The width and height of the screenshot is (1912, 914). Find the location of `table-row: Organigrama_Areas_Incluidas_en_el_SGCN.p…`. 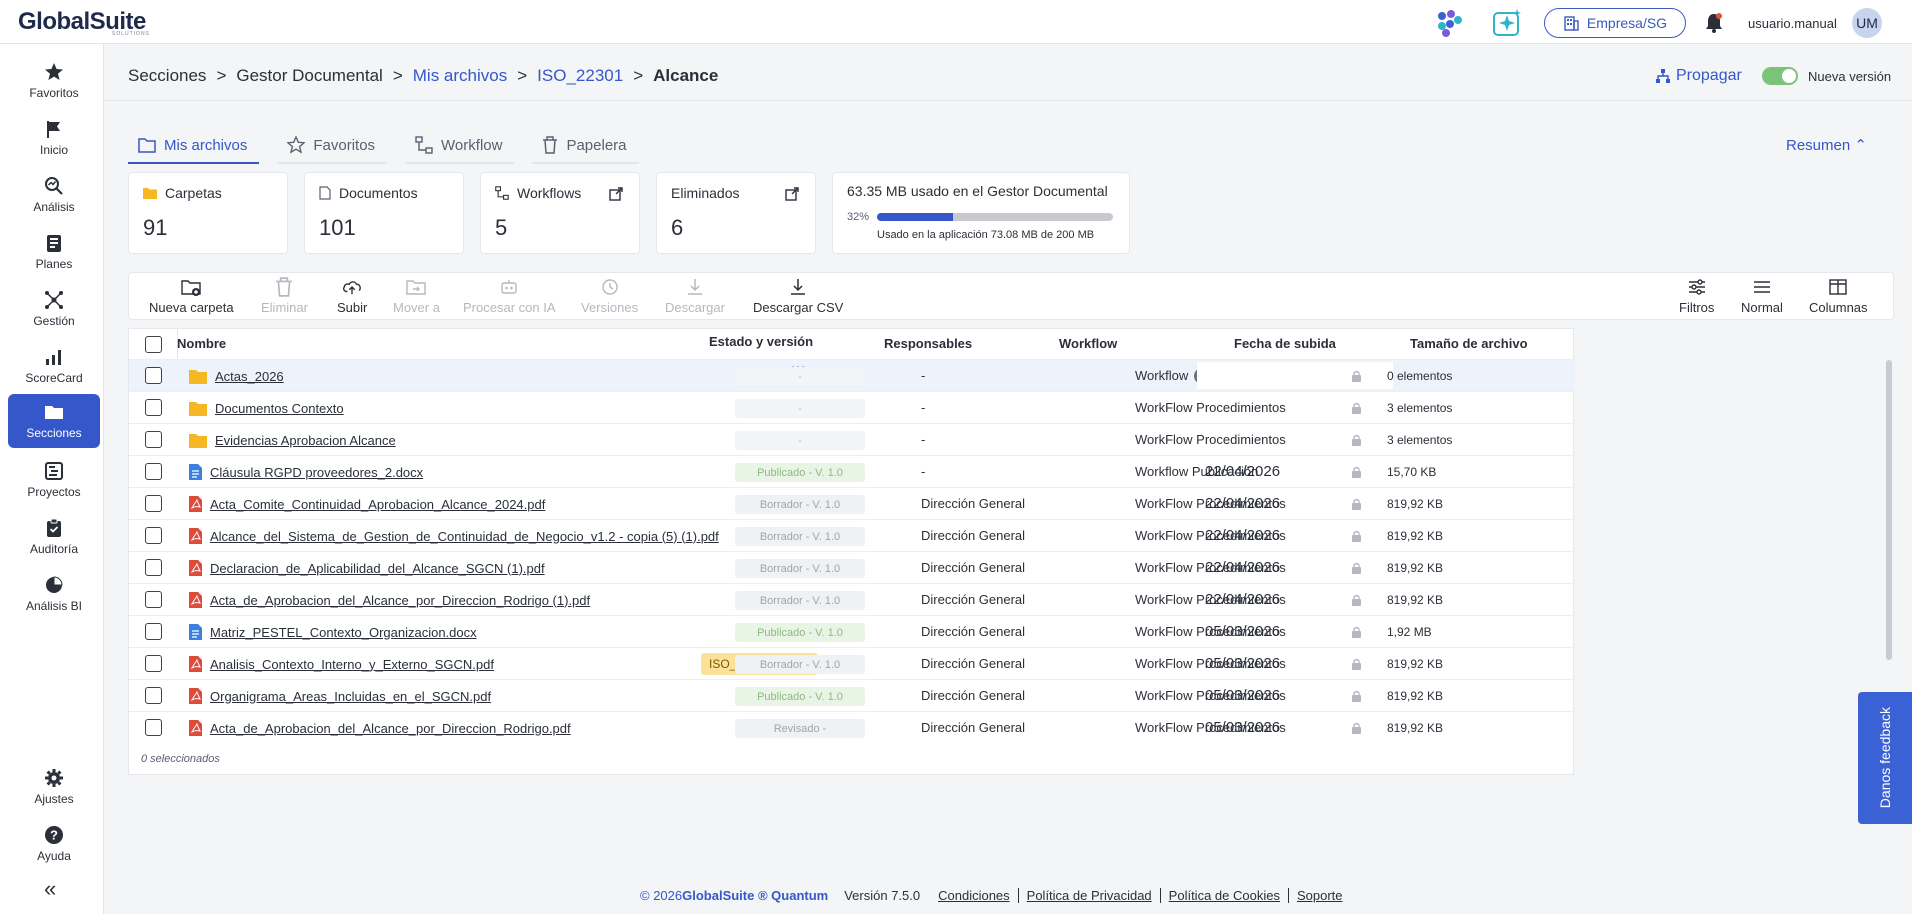

table-row: Organigrama_Areas_Incluidas_en_el_SGCN.p… is located at coordinates (852, 695).